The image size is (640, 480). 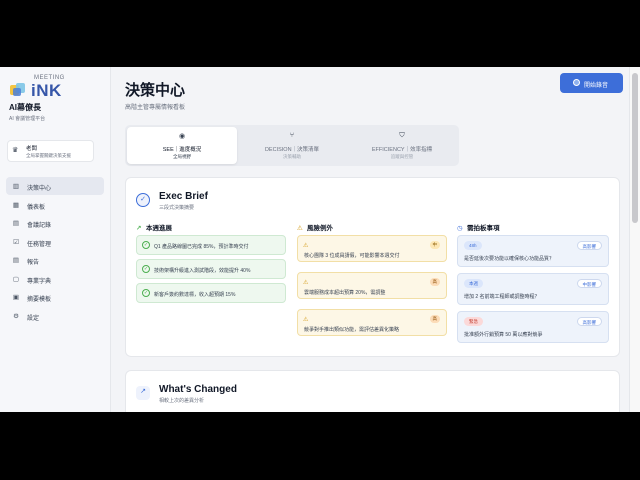 What do you see at coordinates (46, 90) in the screenshot?
I see `logo-ink-text: iNK` at bounding box center [46, 90].